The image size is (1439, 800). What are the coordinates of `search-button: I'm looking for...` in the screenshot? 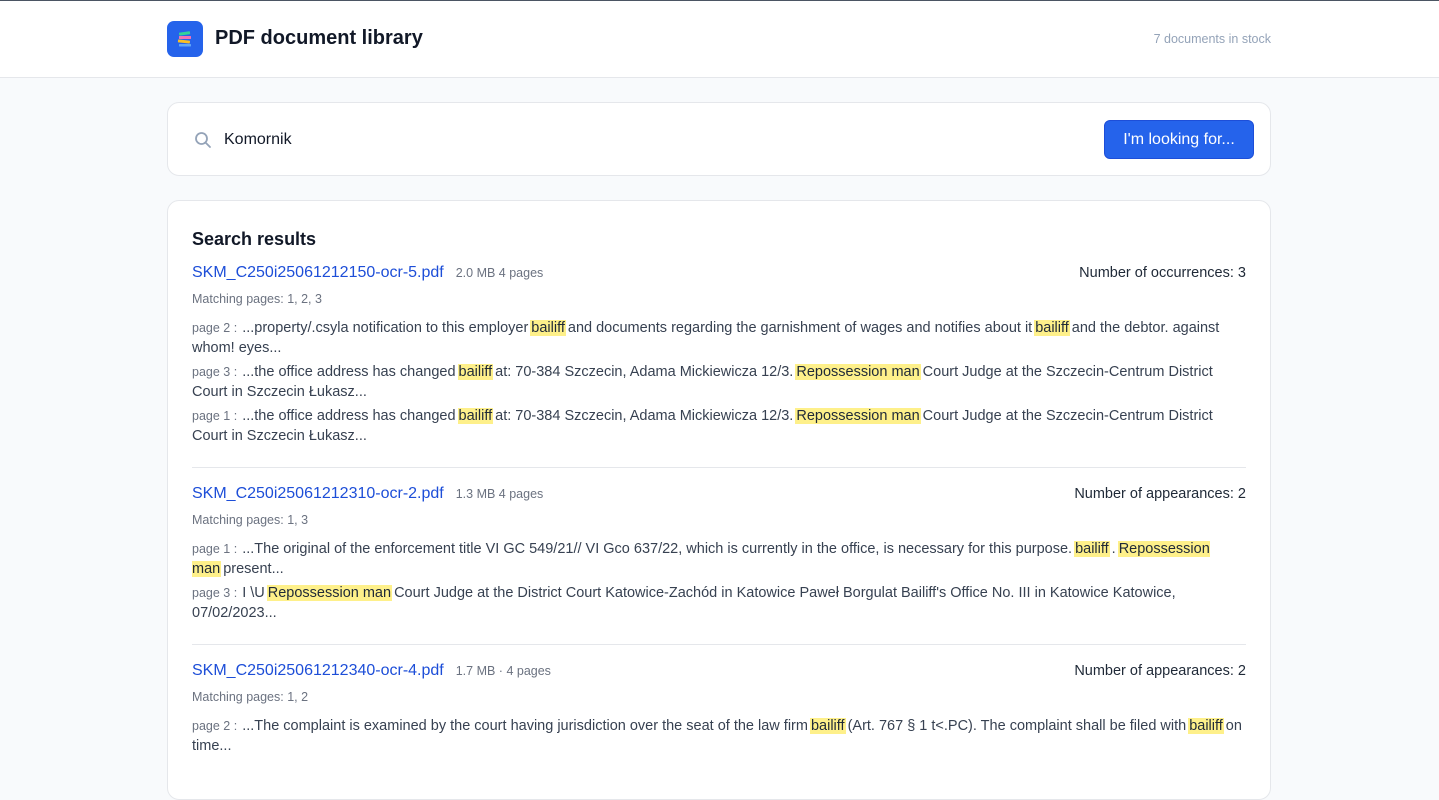 It's located at (1179, 139).